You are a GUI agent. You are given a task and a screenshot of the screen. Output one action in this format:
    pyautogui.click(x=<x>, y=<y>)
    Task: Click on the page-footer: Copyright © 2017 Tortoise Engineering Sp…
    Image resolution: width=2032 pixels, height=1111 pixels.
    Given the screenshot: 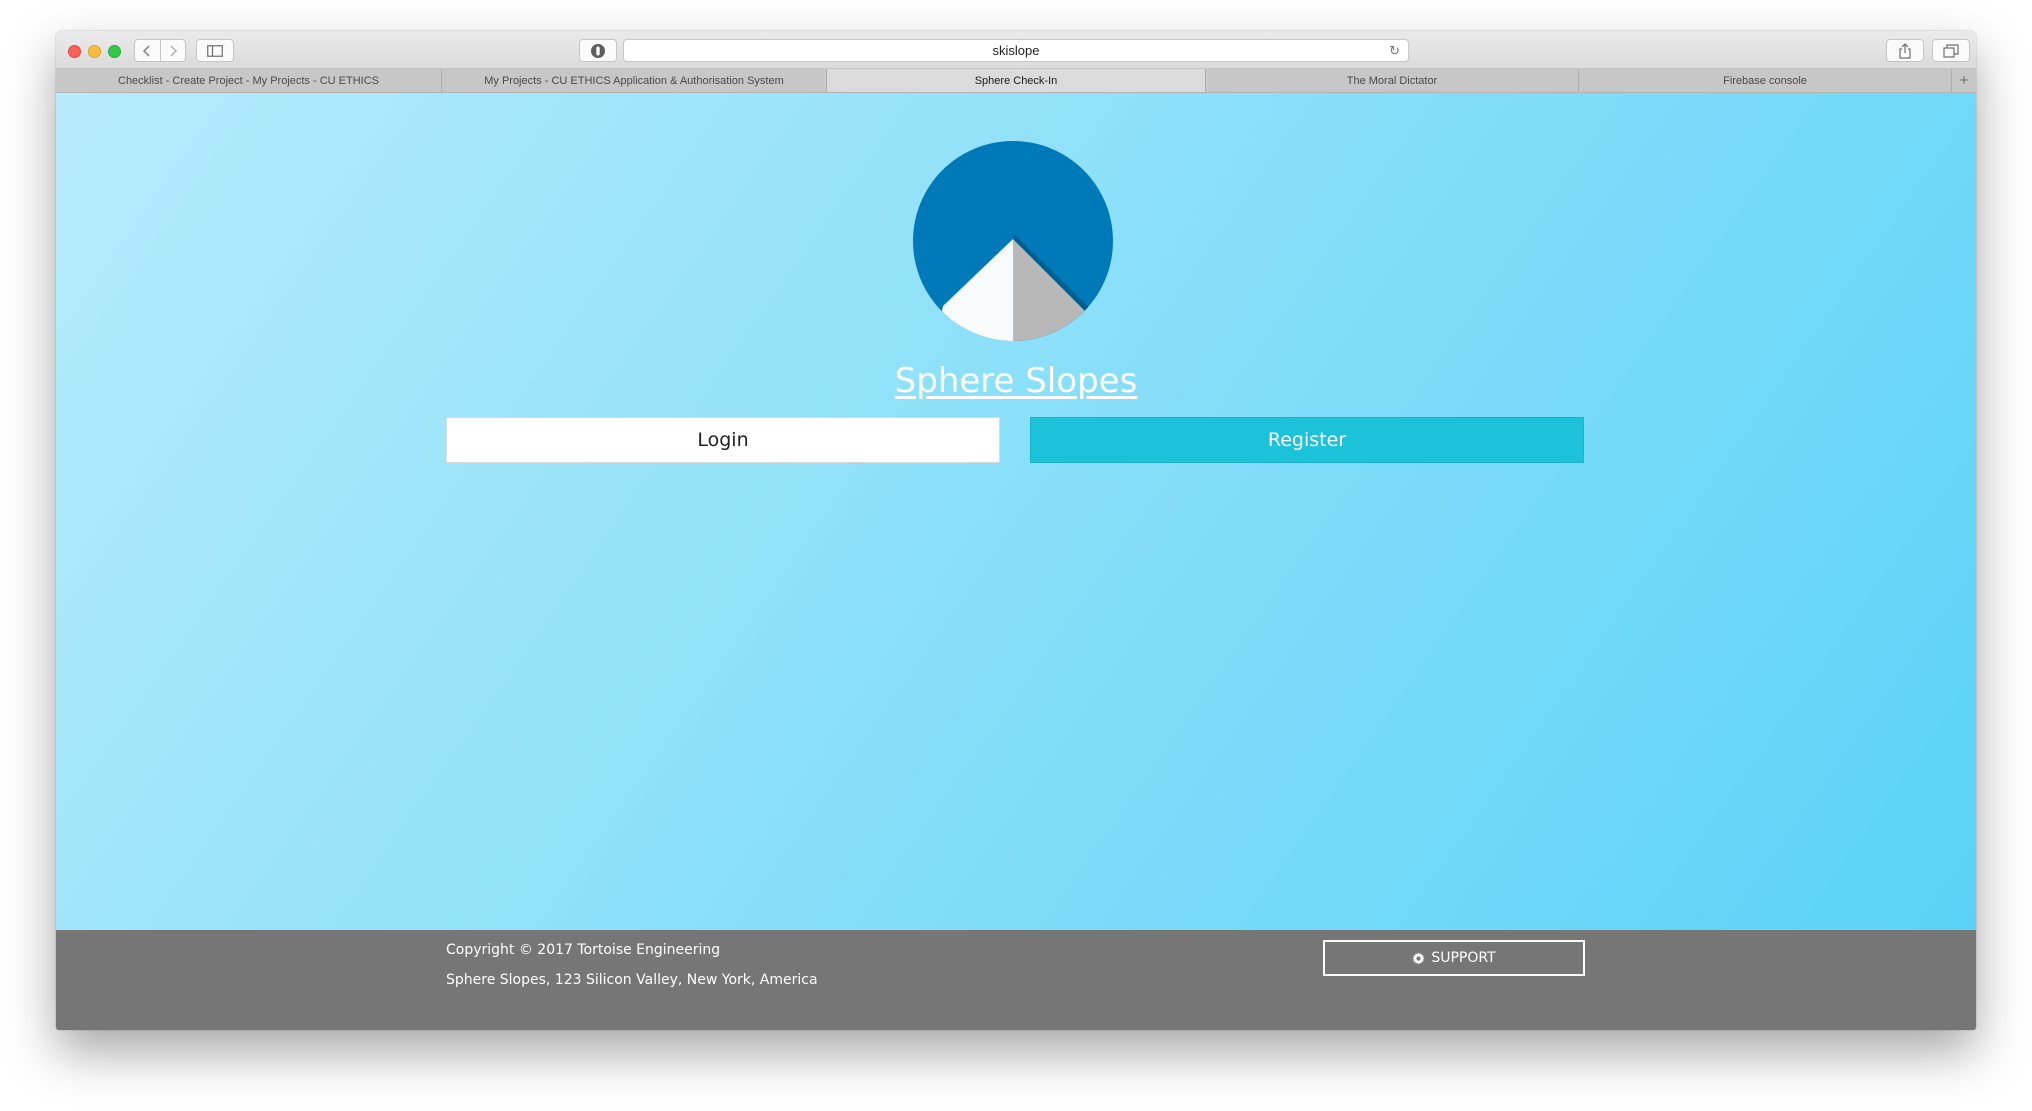 What is the action you would take?
    pyautogui.click(x=1016, y=980)
    